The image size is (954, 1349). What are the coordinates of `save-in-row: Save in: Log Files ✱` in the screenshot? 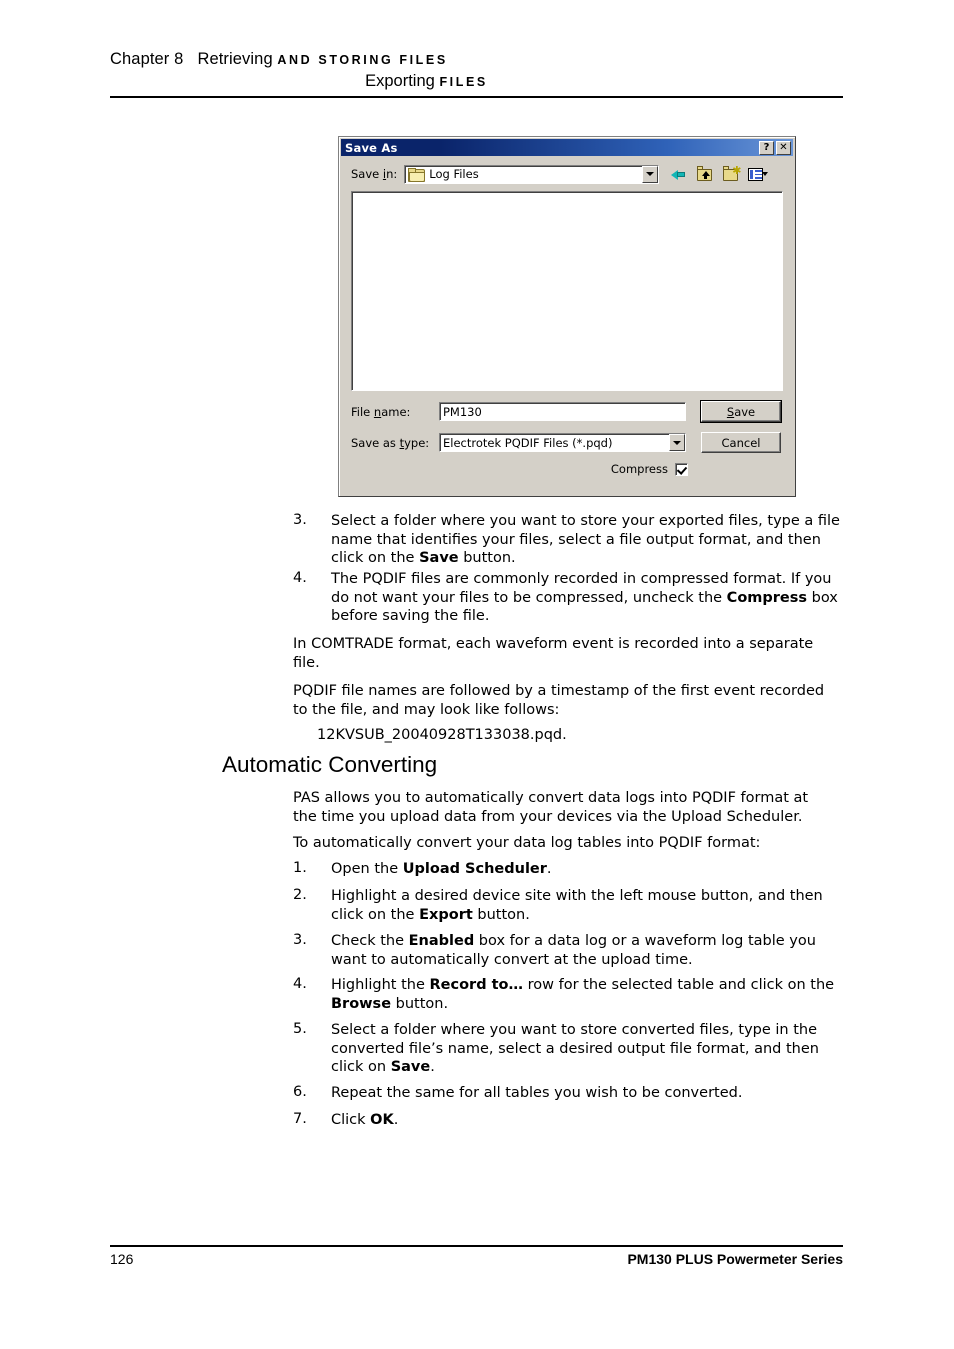 It's located at (567, 174).